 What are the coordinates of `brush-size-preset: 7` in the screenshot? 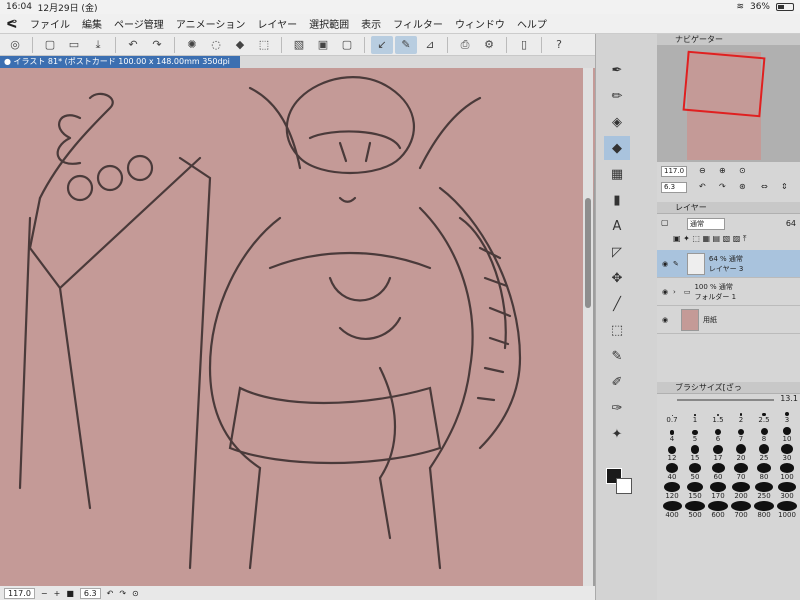 It's located at (741, 434).